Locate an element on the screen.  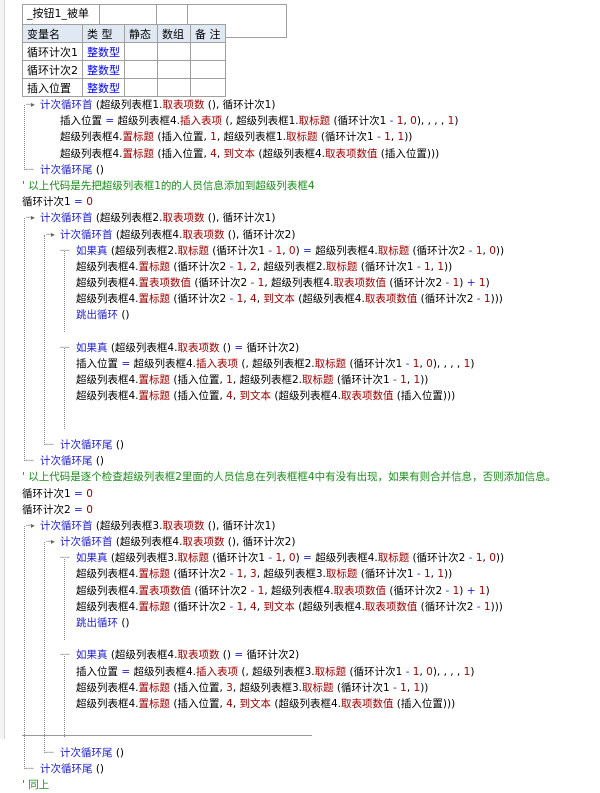
header-array: 数组 is located at coordinates (174, 33).